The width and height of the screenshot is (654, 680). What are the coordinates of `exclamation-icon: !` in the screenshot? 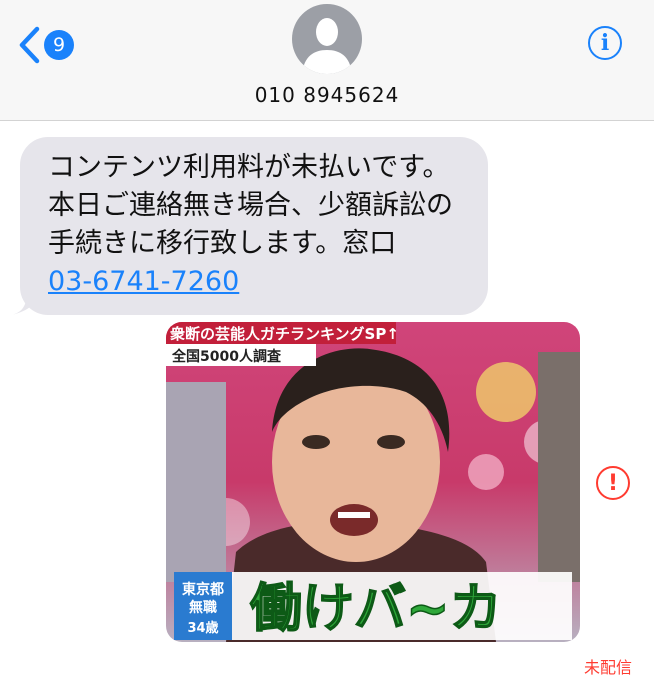 It's located at (613, 483).